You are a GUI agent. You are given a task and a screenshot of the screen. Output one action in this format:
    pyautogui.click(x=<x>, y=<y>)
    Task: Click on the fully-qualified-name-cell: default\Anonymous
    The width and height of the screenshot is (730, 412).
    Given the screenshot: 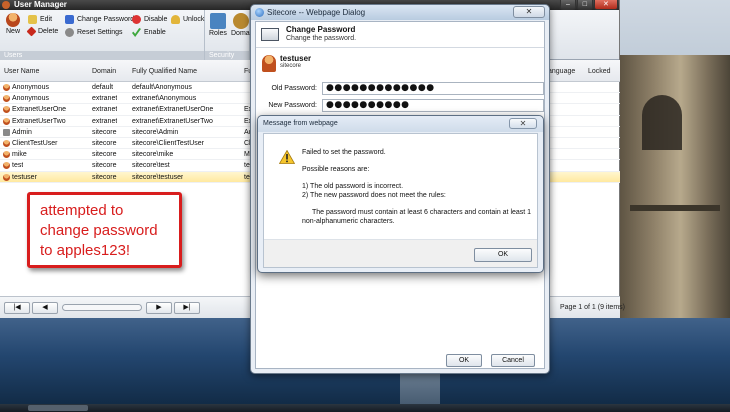 What is the action you would take?
    pyautogui.click(x=162, y=87)
    